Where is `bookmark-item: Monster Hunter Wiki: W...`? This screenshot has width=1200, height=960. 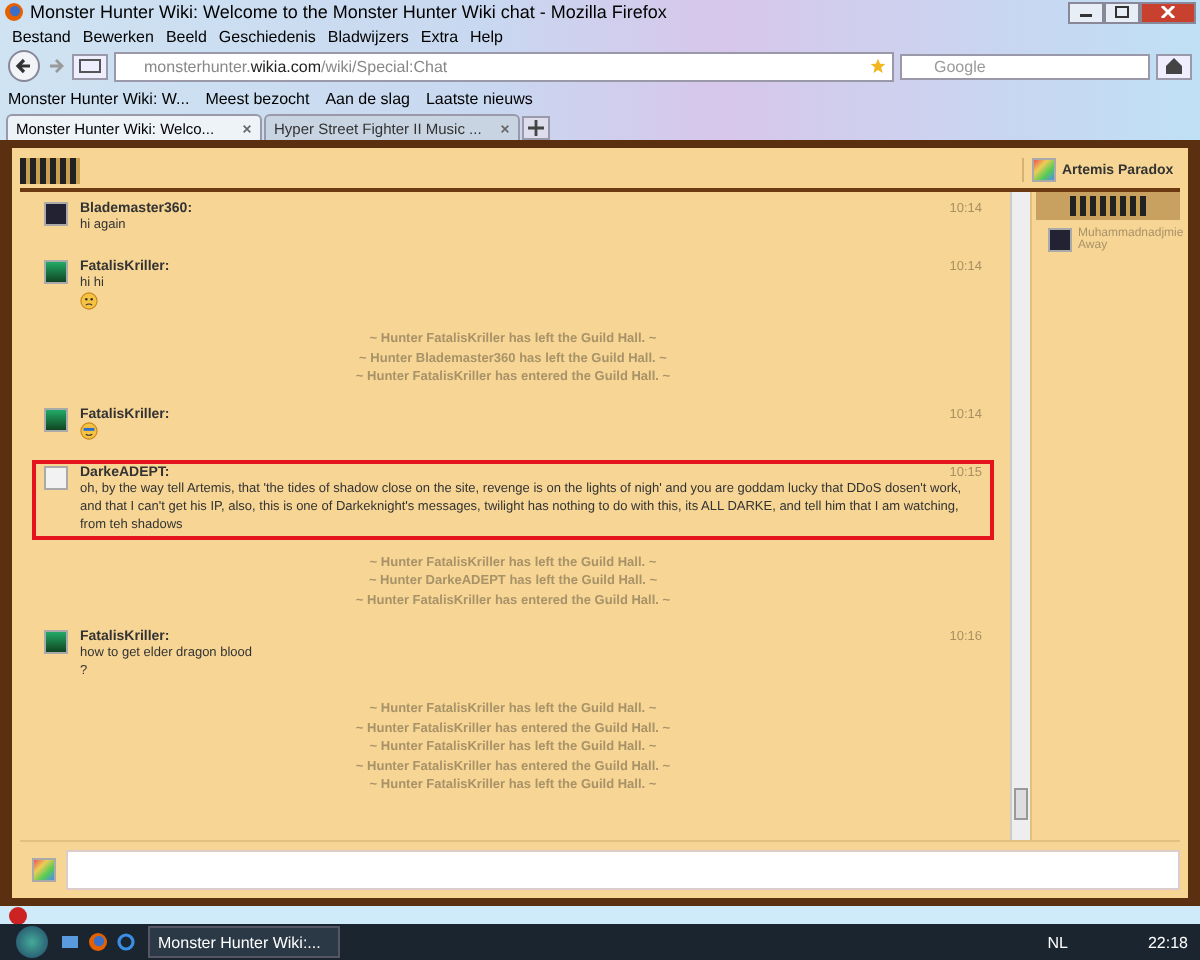
bookmark-item: Monster Hunter Wiki: W... is located at coordinates (99, 98).